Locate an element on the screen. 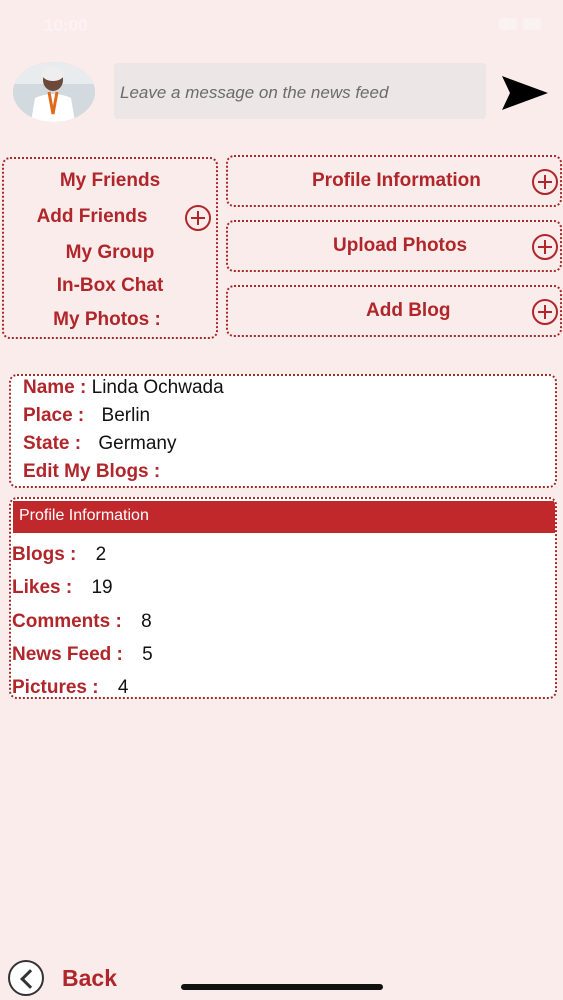 The height and width of the screenshot is (1000, 563). name-value: Linda Ochwada is located at coordinates (157, 387).